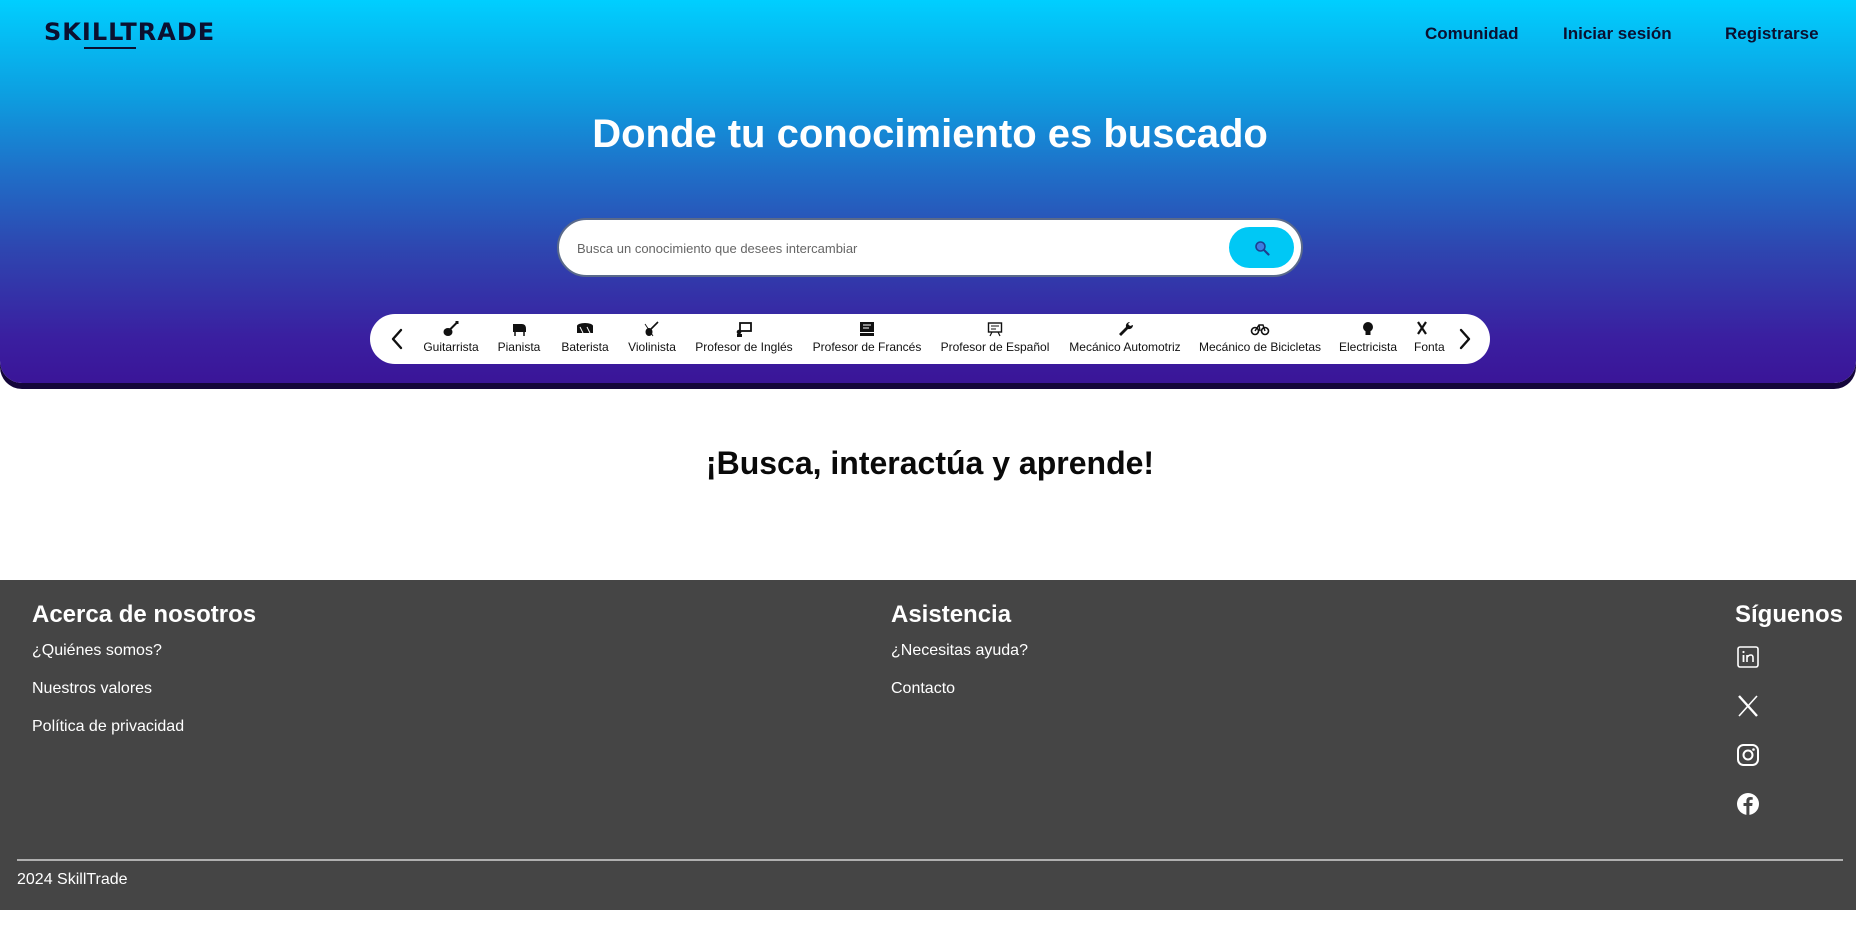  I want to click on chevron-right-icon, so click(1465, 339).